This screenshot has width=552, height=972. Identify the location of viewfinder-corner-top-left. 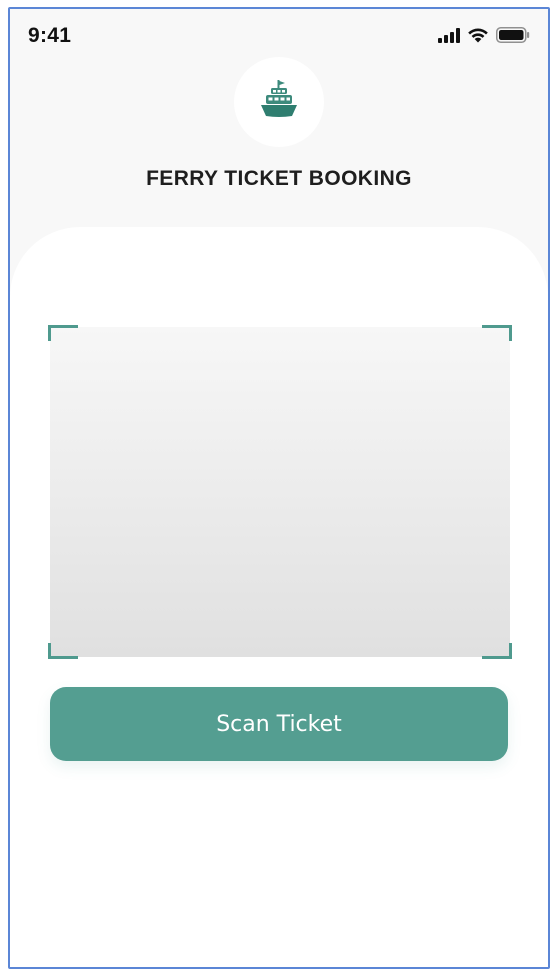
(63, 333).